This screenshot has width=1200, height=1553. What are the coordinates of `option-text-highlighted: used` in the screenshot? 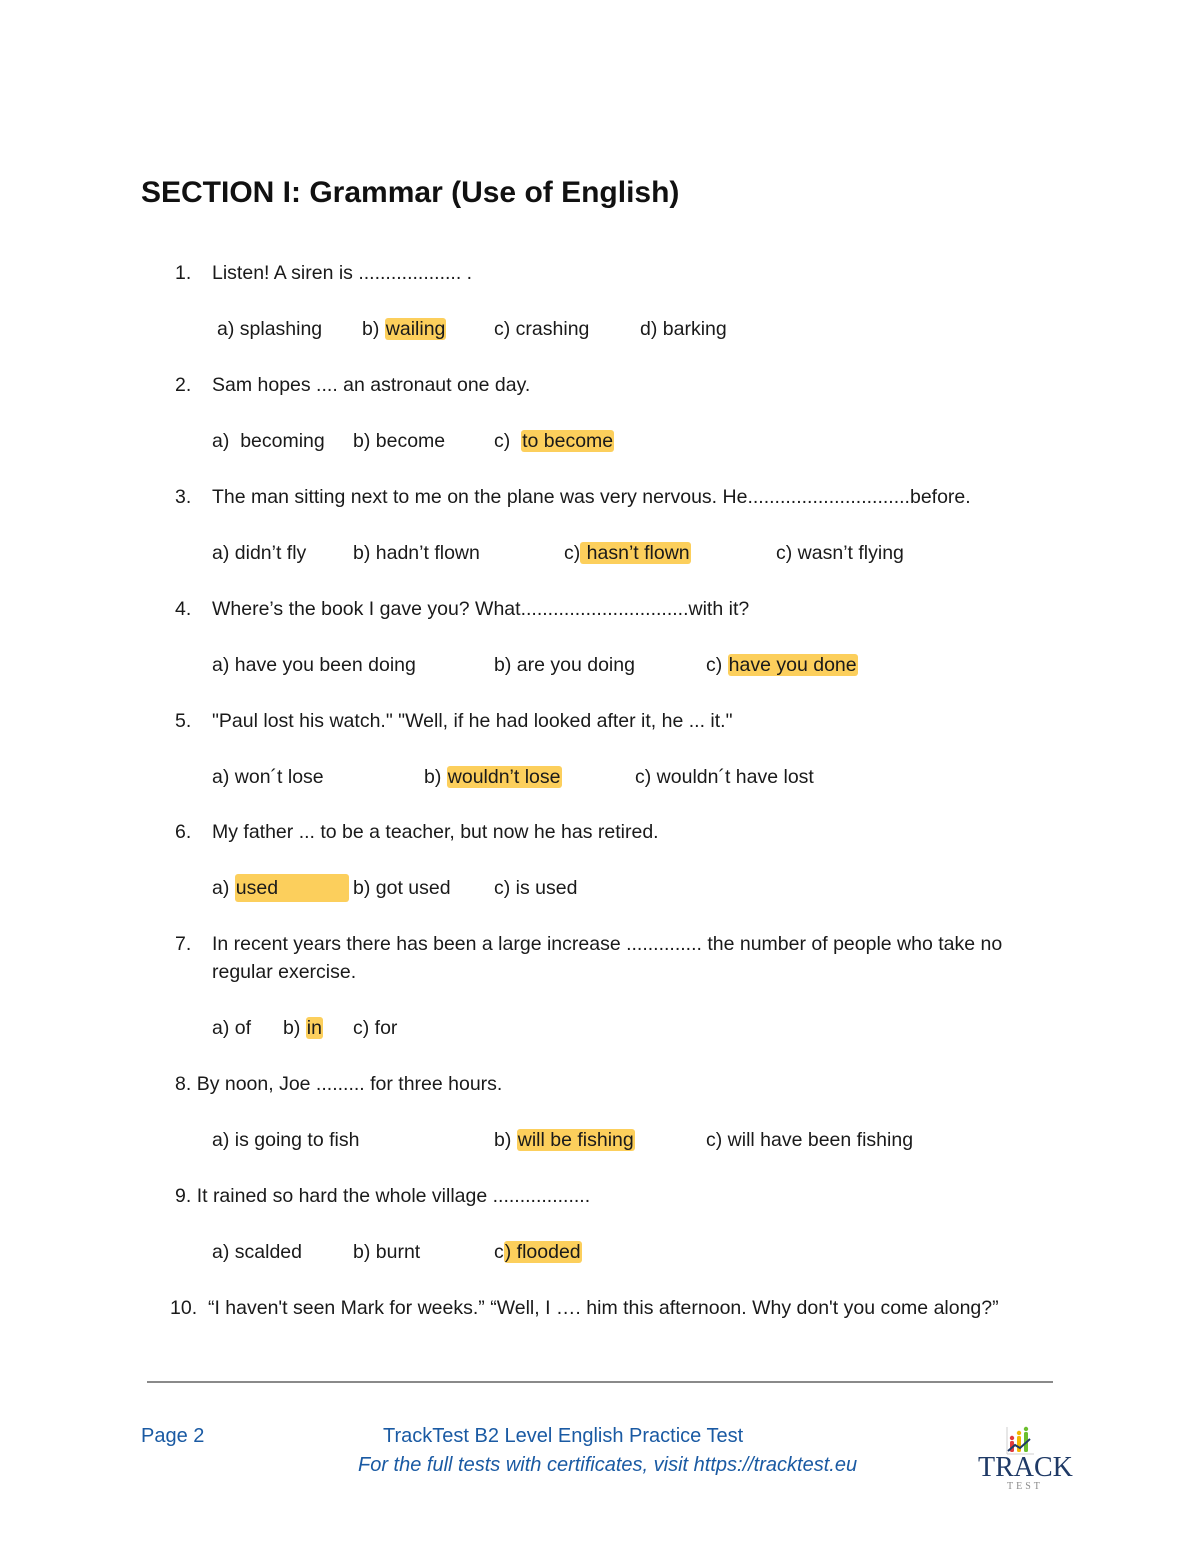 It's located at (291, 888).